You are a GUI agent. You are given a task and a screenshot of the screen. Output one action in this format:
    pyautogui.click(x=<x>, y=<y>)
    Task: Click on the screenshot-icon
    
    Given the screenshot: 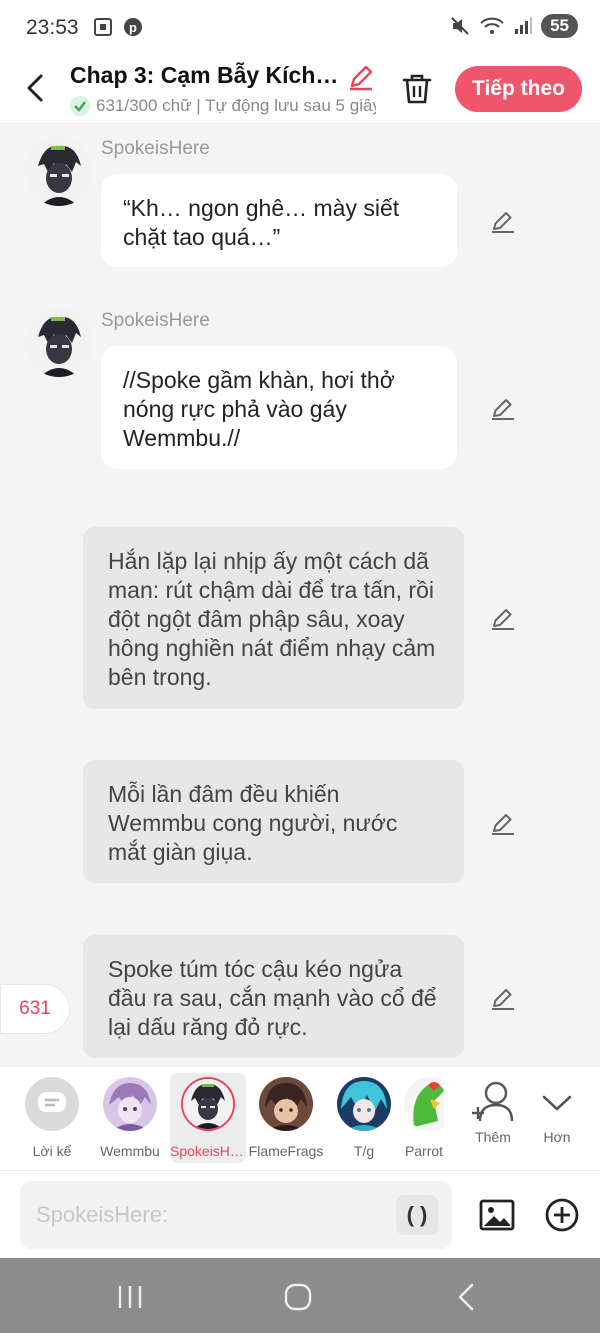 What is the action you would take?
    pyautogui.click(x=103, y=27)
    